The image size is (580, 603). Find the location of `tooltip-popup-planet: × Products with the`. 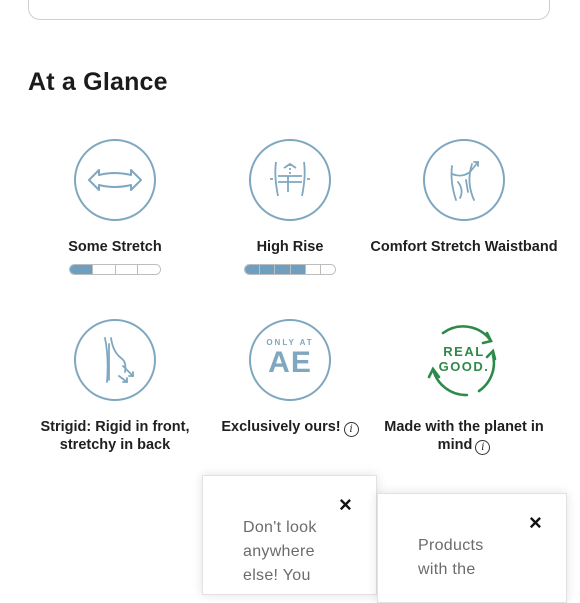

tooltip-popup-planet: × Products with the is located at coordinates (472, 548).